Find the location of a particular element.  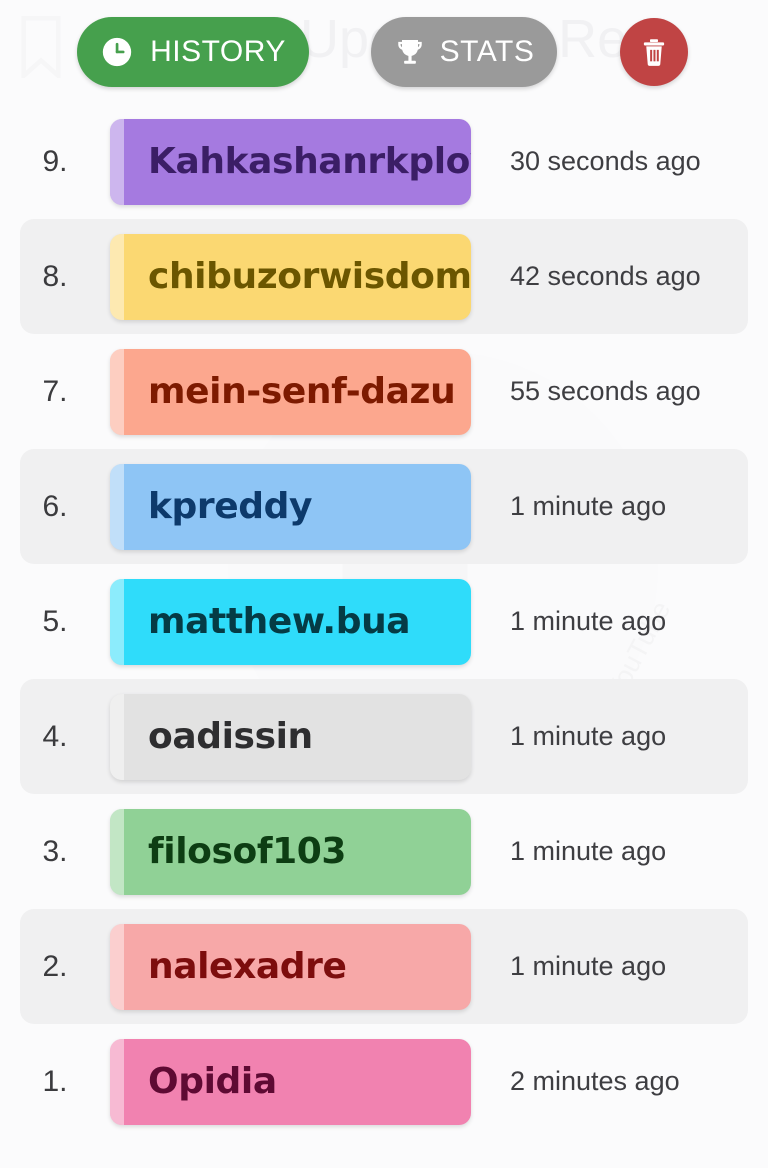

header-toolbar: HISTORY STATS is located at coordinates (384, 52).